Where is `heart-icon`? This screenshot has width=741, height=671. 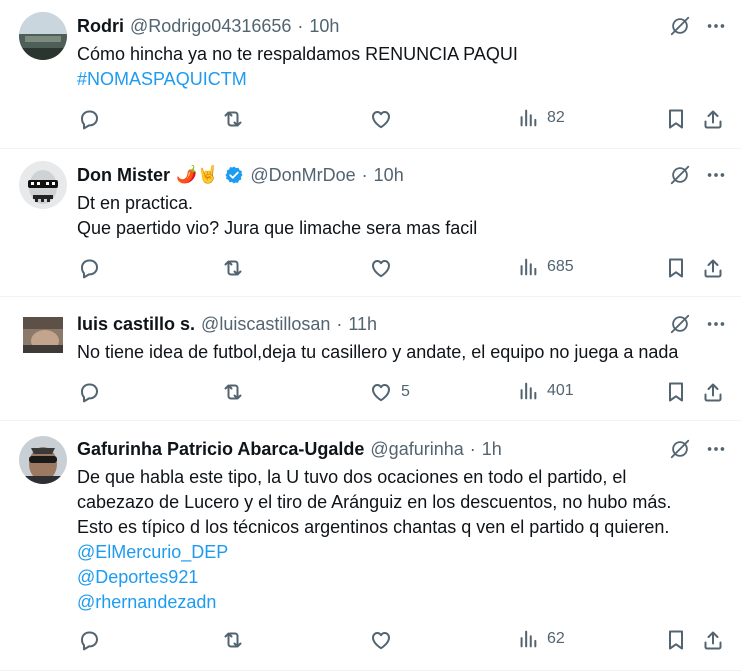
heart-icon is located at coordinates (381, 120).